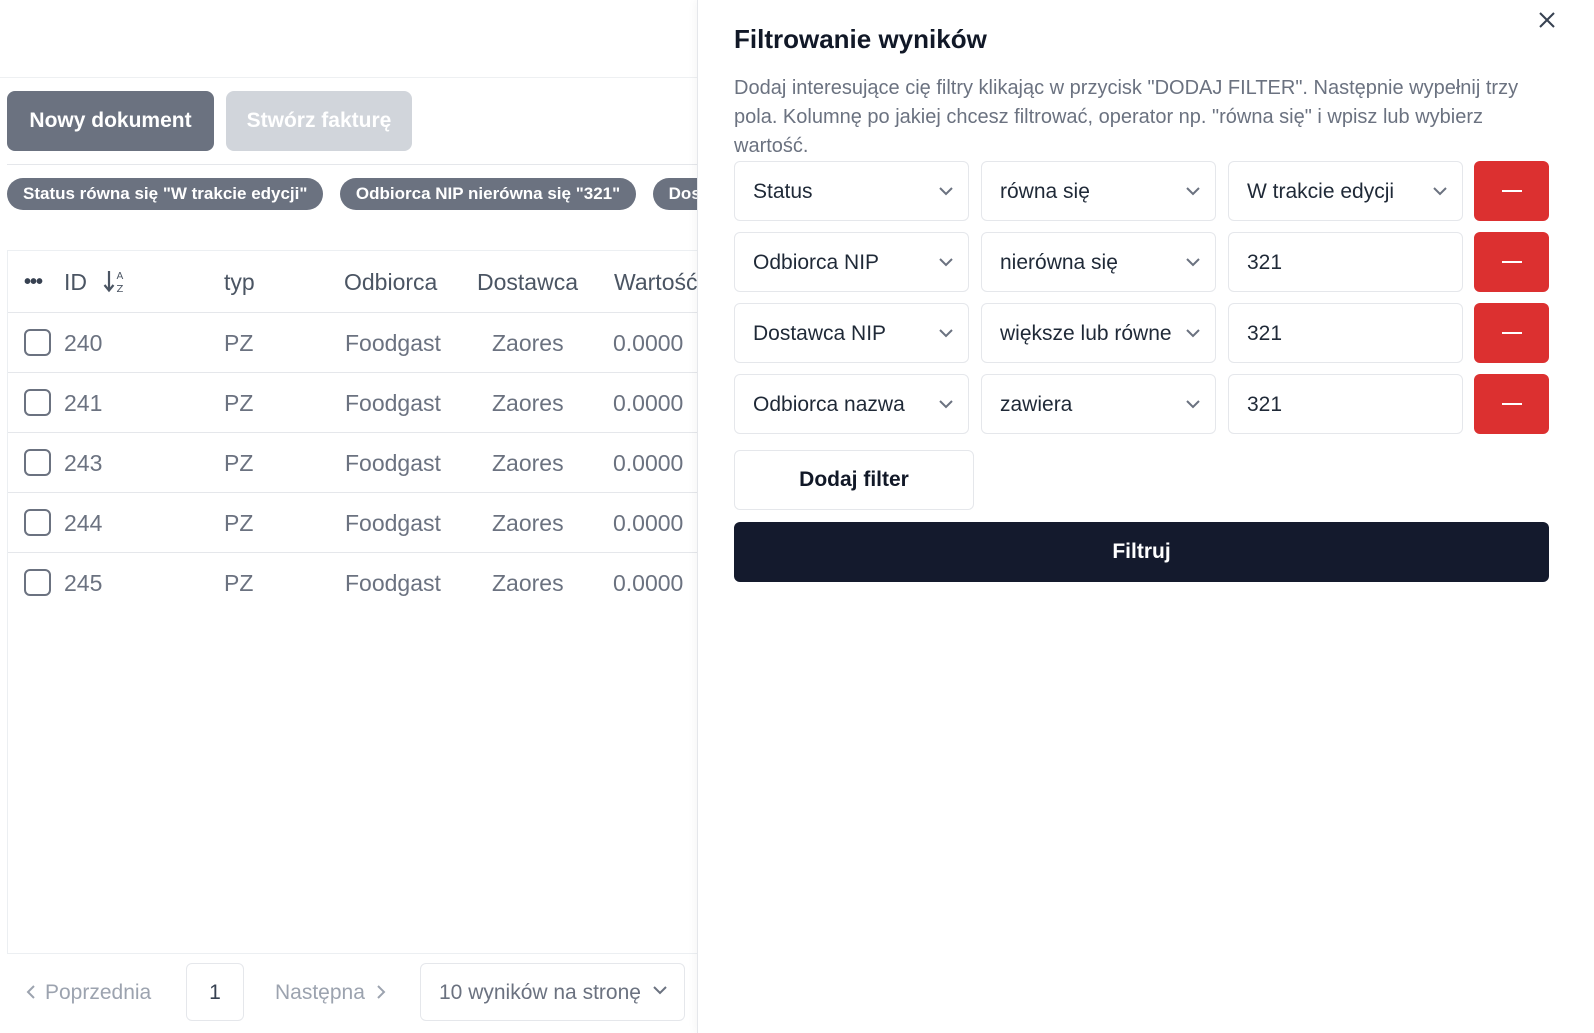  What do you see at coordinates (215, 992) in the screenshot?
I see `page-number: 1` at bounding box center [215, 992].